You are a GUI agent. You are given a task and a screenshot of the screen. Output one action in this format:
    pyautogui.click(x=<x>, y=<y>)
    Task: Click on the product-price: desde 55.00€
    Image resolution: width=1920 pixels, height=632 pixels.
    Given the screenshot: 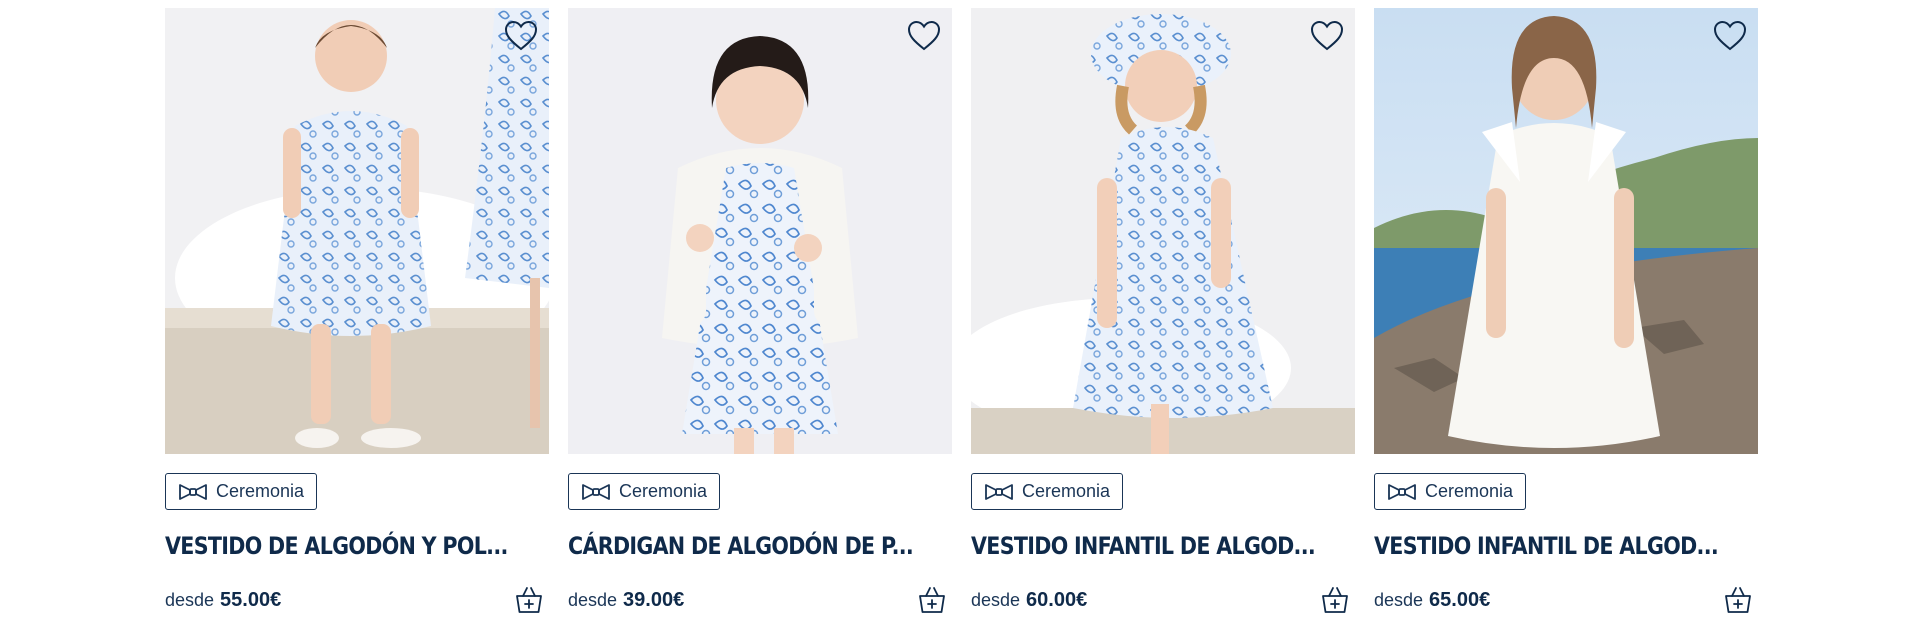 What is the action you would take?
    pyautogui.click(x=223, y=600)
    